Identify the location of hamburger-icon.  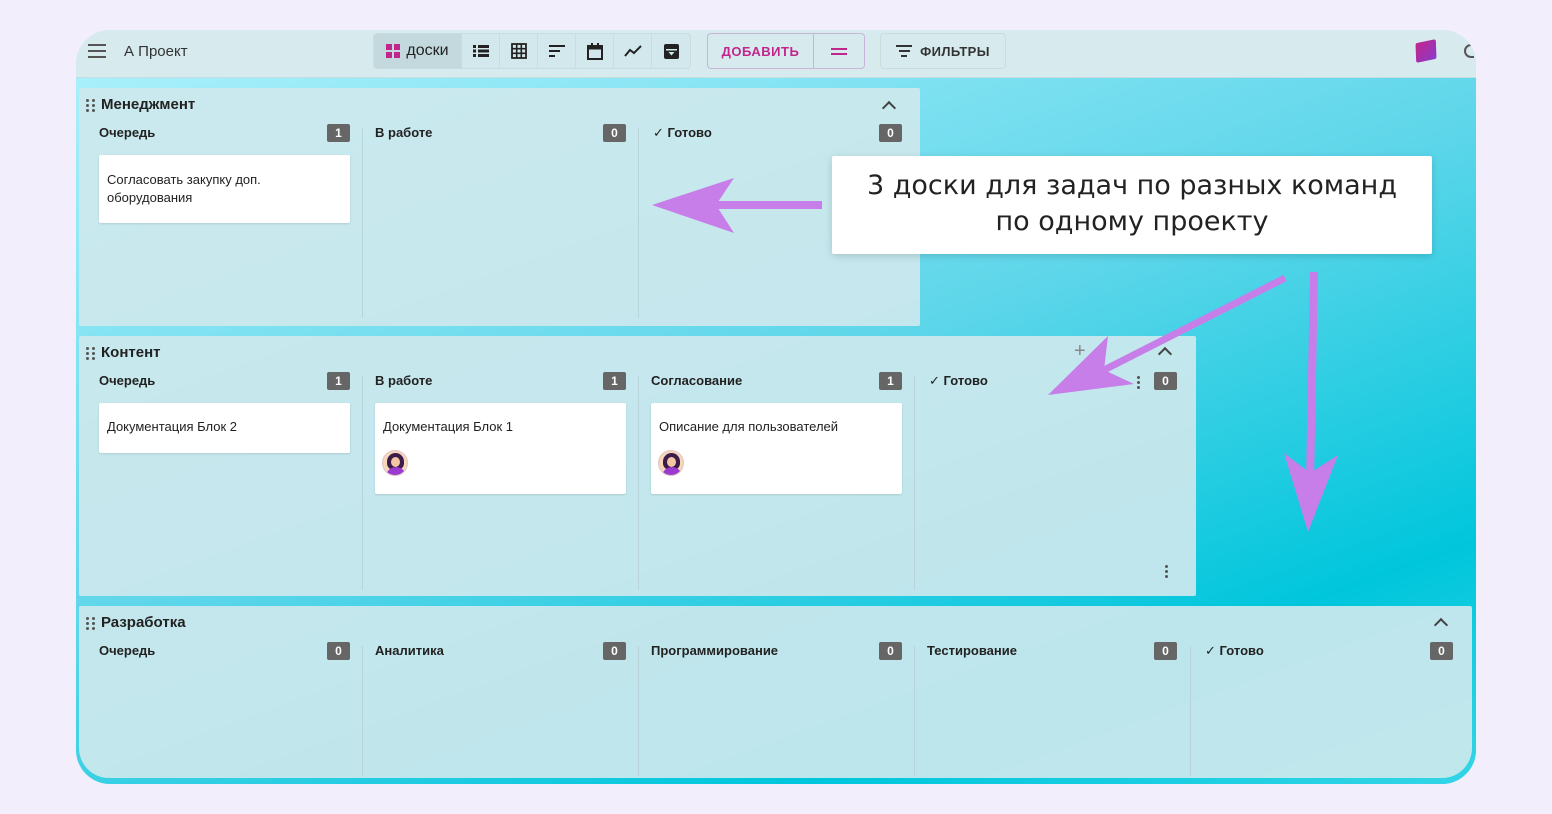
(97, 51).